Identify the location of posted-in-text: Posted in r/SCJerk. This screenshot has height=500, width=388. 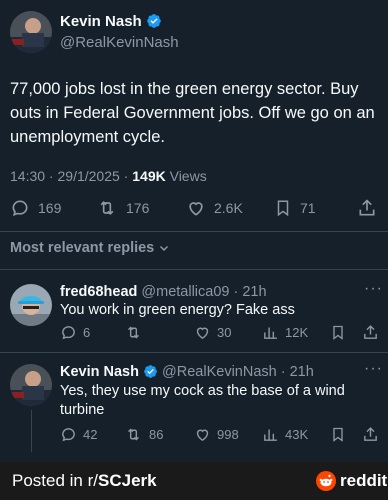
(84, 481).